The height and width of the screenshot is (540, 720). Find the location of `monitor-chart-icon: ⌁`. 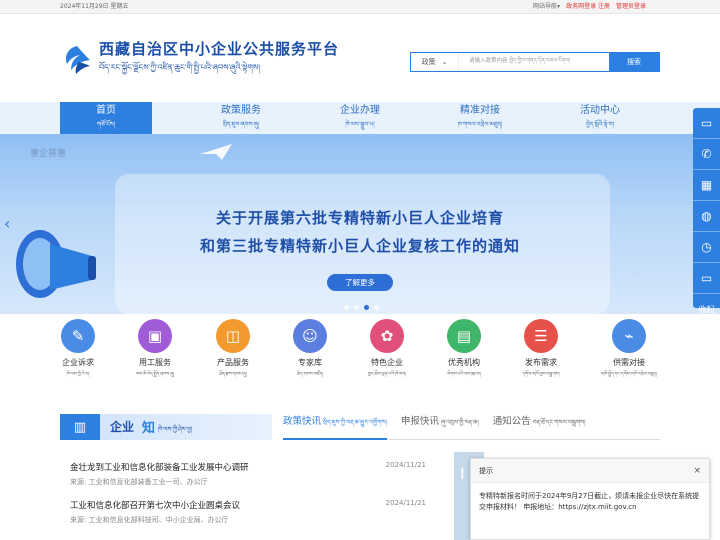

monitor-chart-icon: ⌁ is located at coordinates (629, 336).